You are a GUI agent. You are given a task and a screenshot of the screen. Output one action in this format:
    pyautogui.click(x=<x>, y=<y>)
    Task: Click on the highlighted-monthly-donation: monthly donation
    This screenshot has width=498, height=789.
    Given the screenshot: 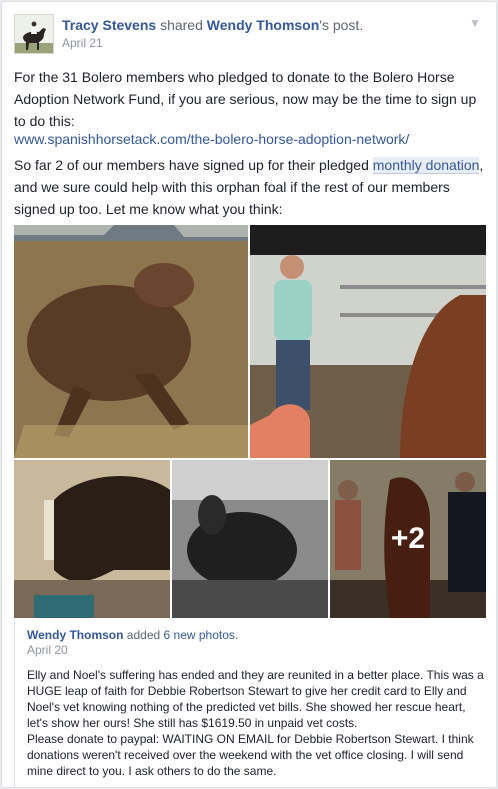 What is the action you would take?
    pyautogui.click(x=426, y=165)
    